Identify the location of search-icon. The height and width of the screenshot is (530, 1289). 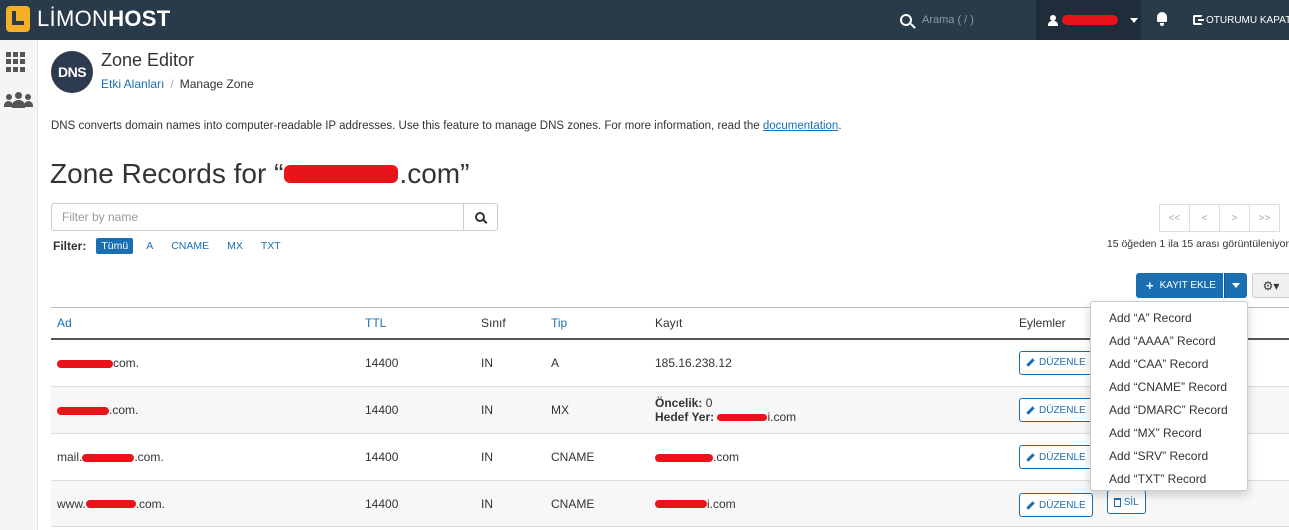
(906, 20).